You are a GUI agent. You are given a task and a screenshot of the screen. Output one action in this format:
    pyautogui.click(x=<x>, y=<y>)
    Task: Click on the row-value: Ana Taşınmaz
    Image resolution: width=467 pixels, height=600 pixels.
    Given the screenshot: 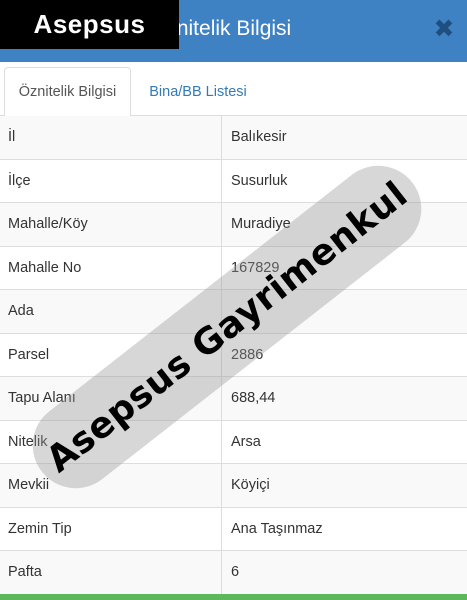 What is the action you would take?
    pyautogui.click(x=277, y=528)
    